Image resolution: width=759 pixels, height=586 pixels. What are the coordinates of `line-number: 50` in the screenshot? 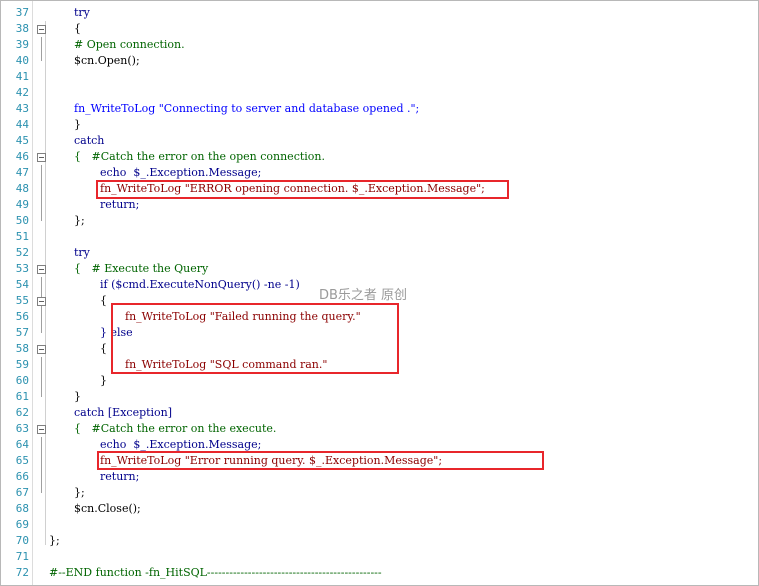 It's located at (22, 220).